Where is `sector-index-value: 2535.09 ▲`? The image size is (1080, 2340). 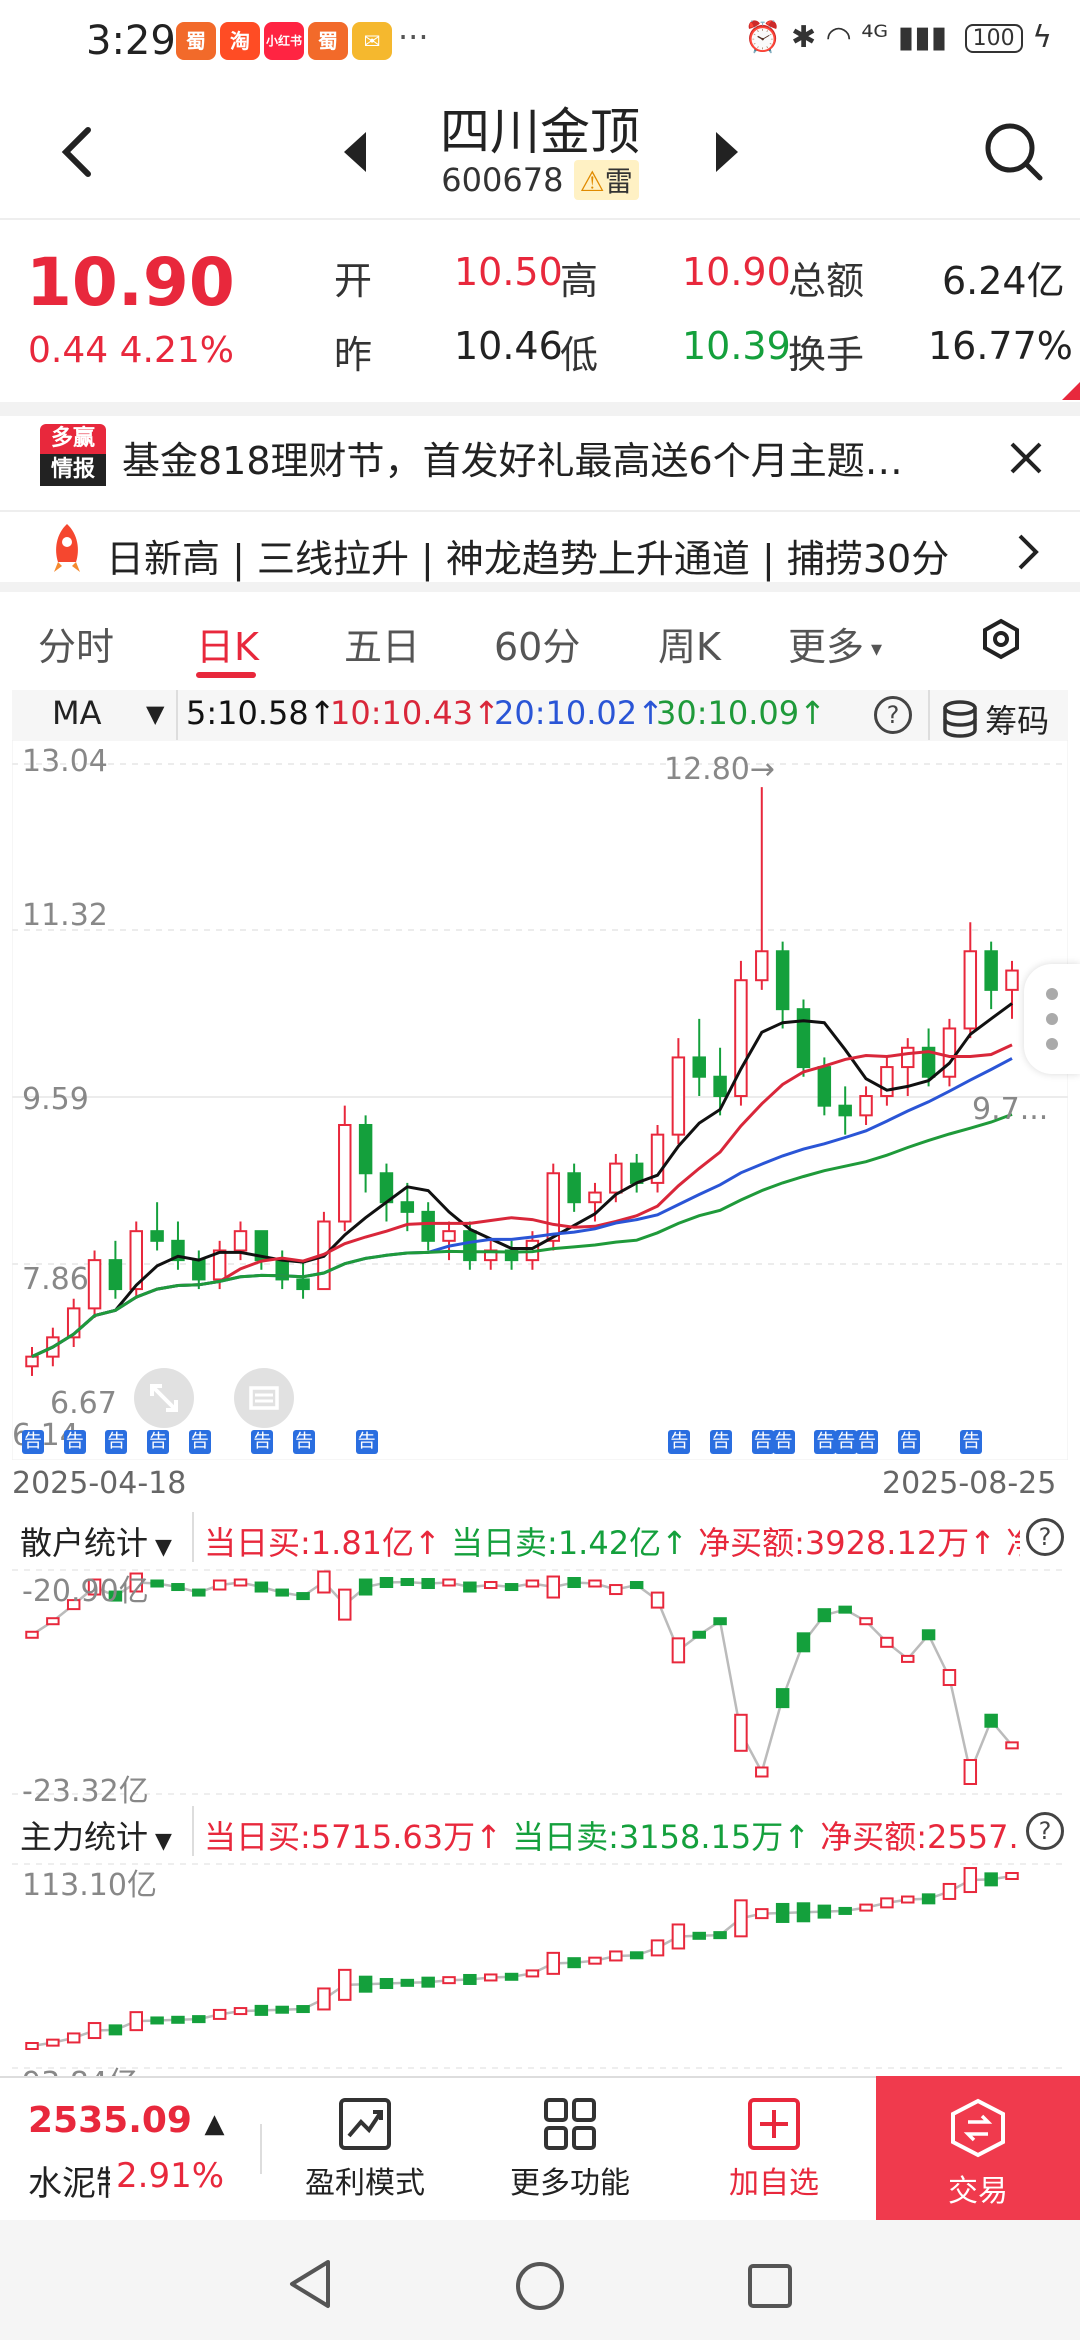 sector-index-value: 2535.09 ▲ is located at coordinates (126, 2120).